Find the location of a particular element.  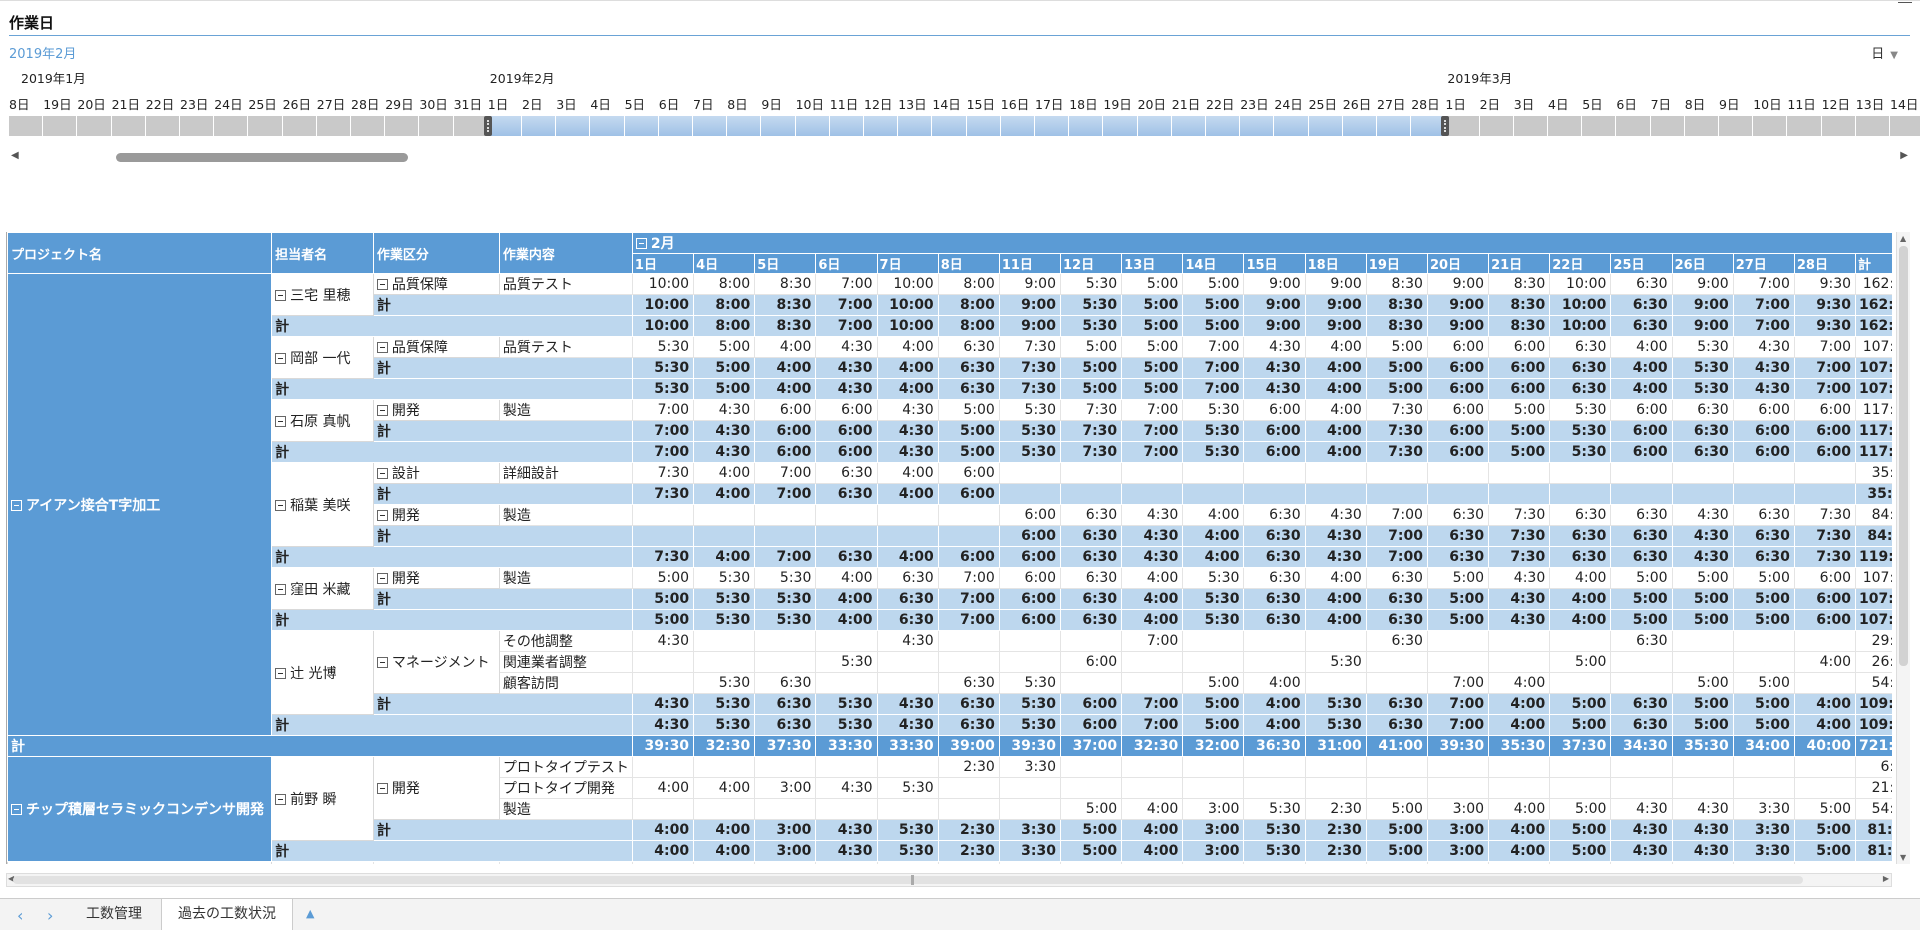

person-cell: 辻 光博 is located at coordinates (322, 672).